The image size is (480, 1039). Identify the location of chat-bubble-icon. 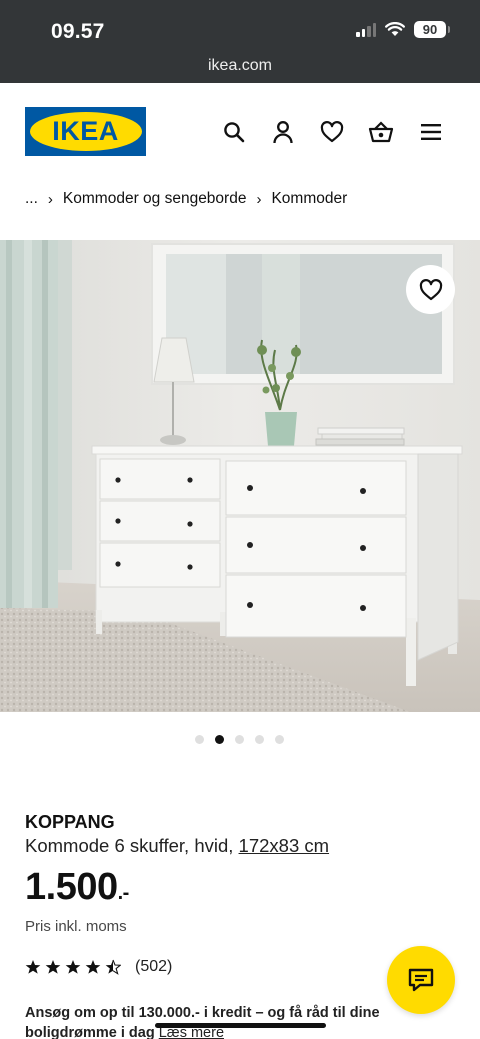
(421, 980).